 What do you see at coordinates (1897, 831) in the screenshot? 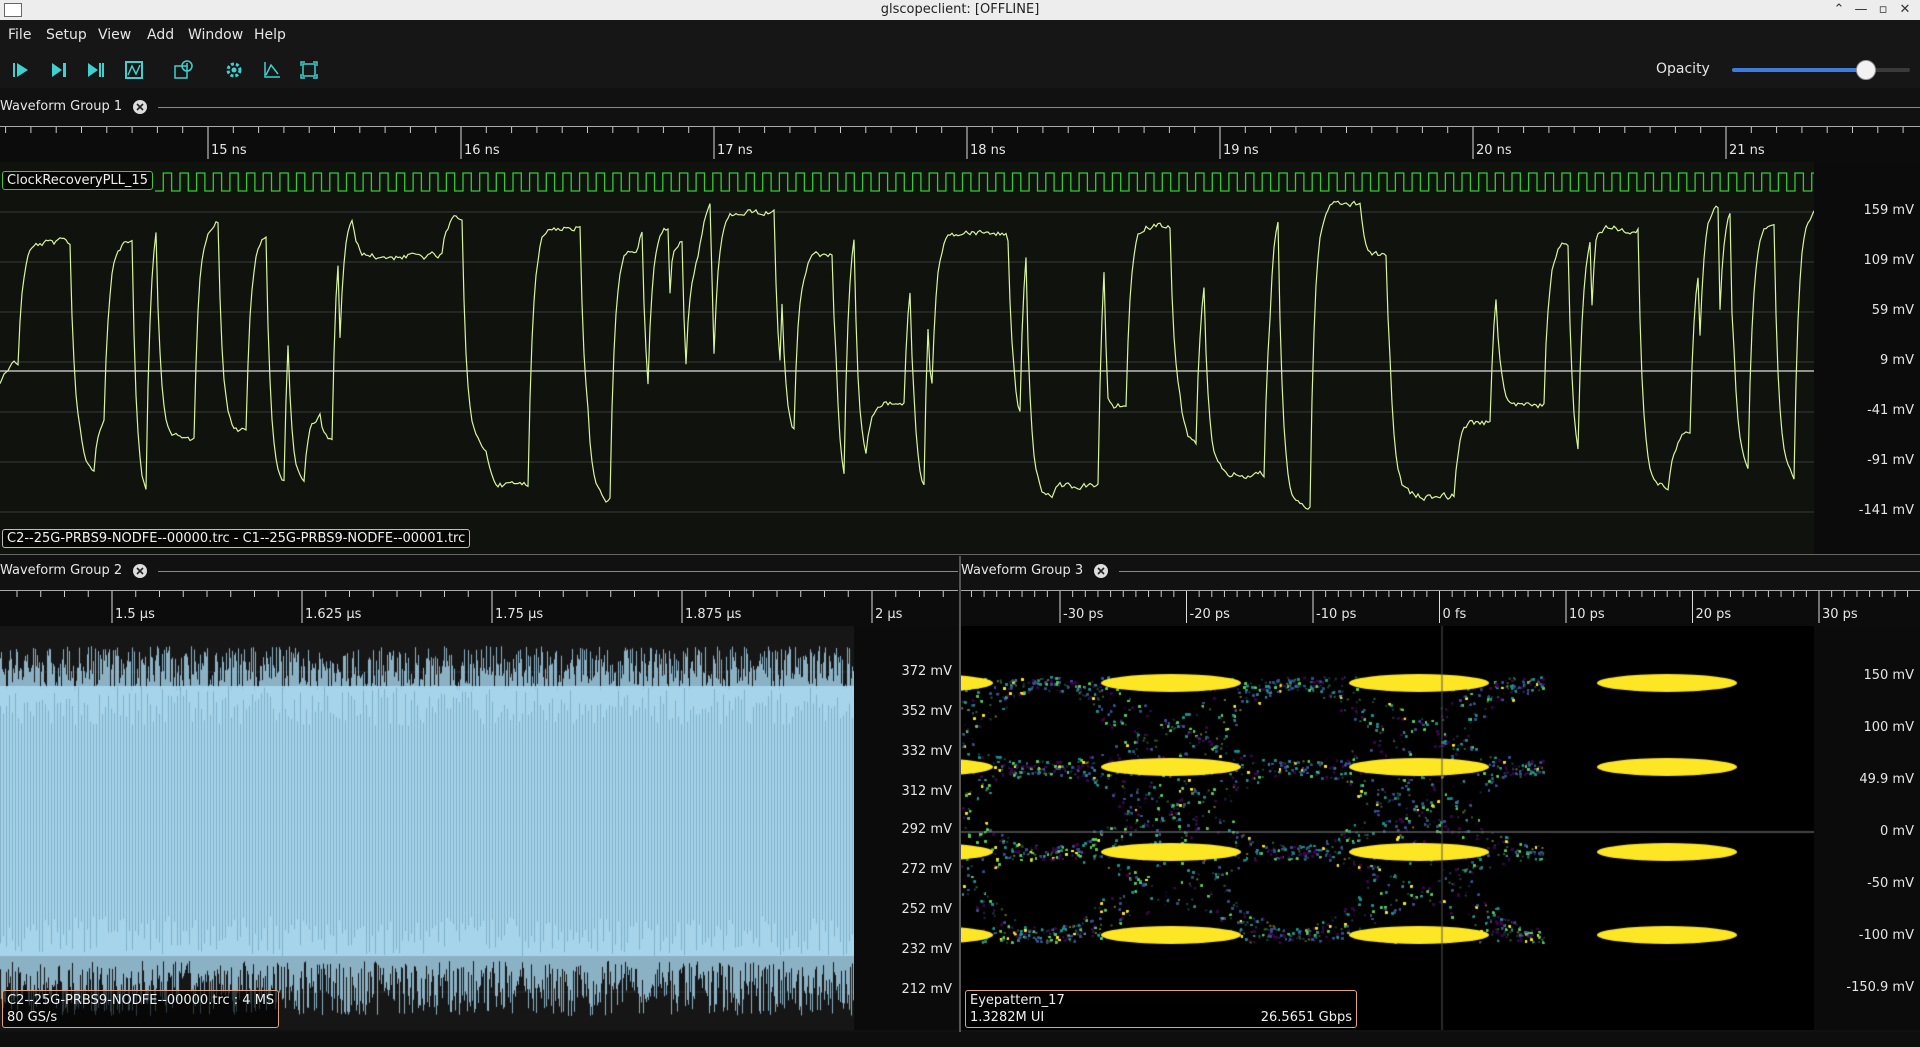
I see `vertical-axis-label: 0 mV` at bounding box center [1897, 831].